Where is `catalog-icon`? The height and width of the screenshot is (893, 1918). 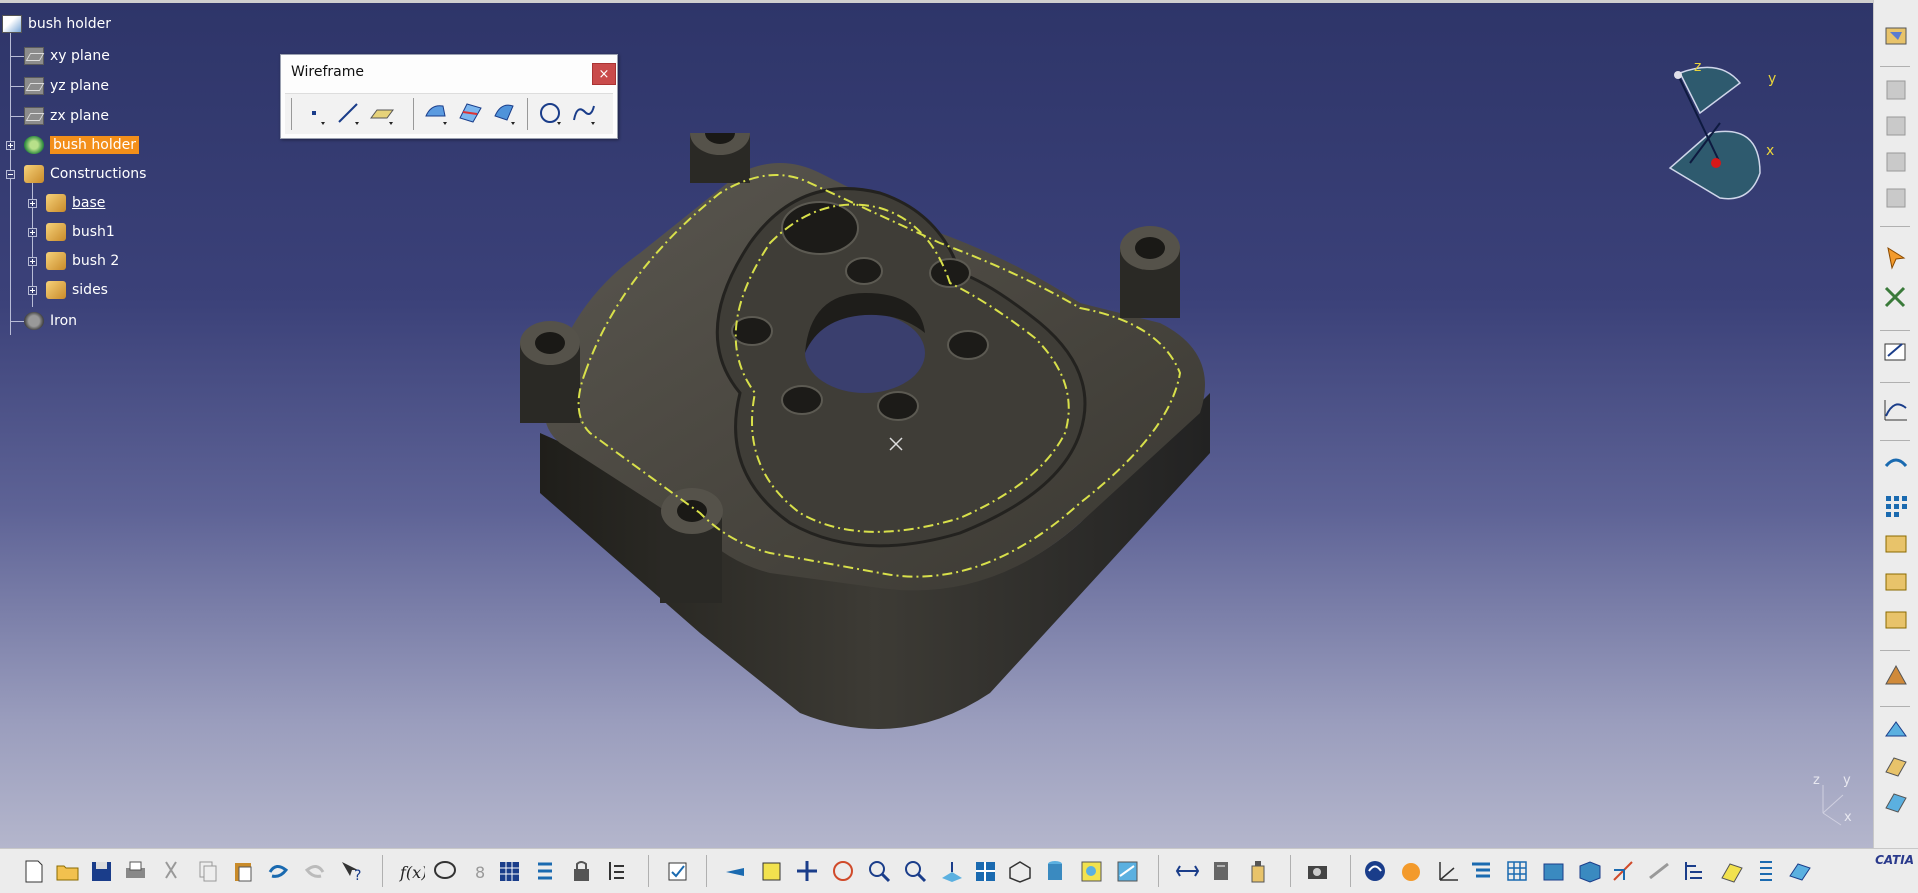 catalog-icon is located at coordinates (545, 871).